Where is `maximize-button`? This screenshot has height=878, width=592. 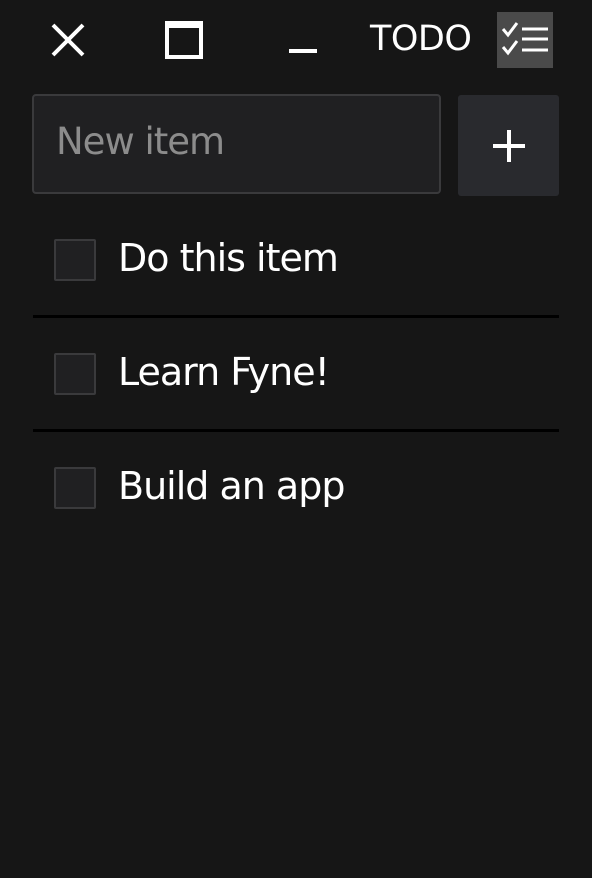
maximize-button is located at coordinates (184, 40).